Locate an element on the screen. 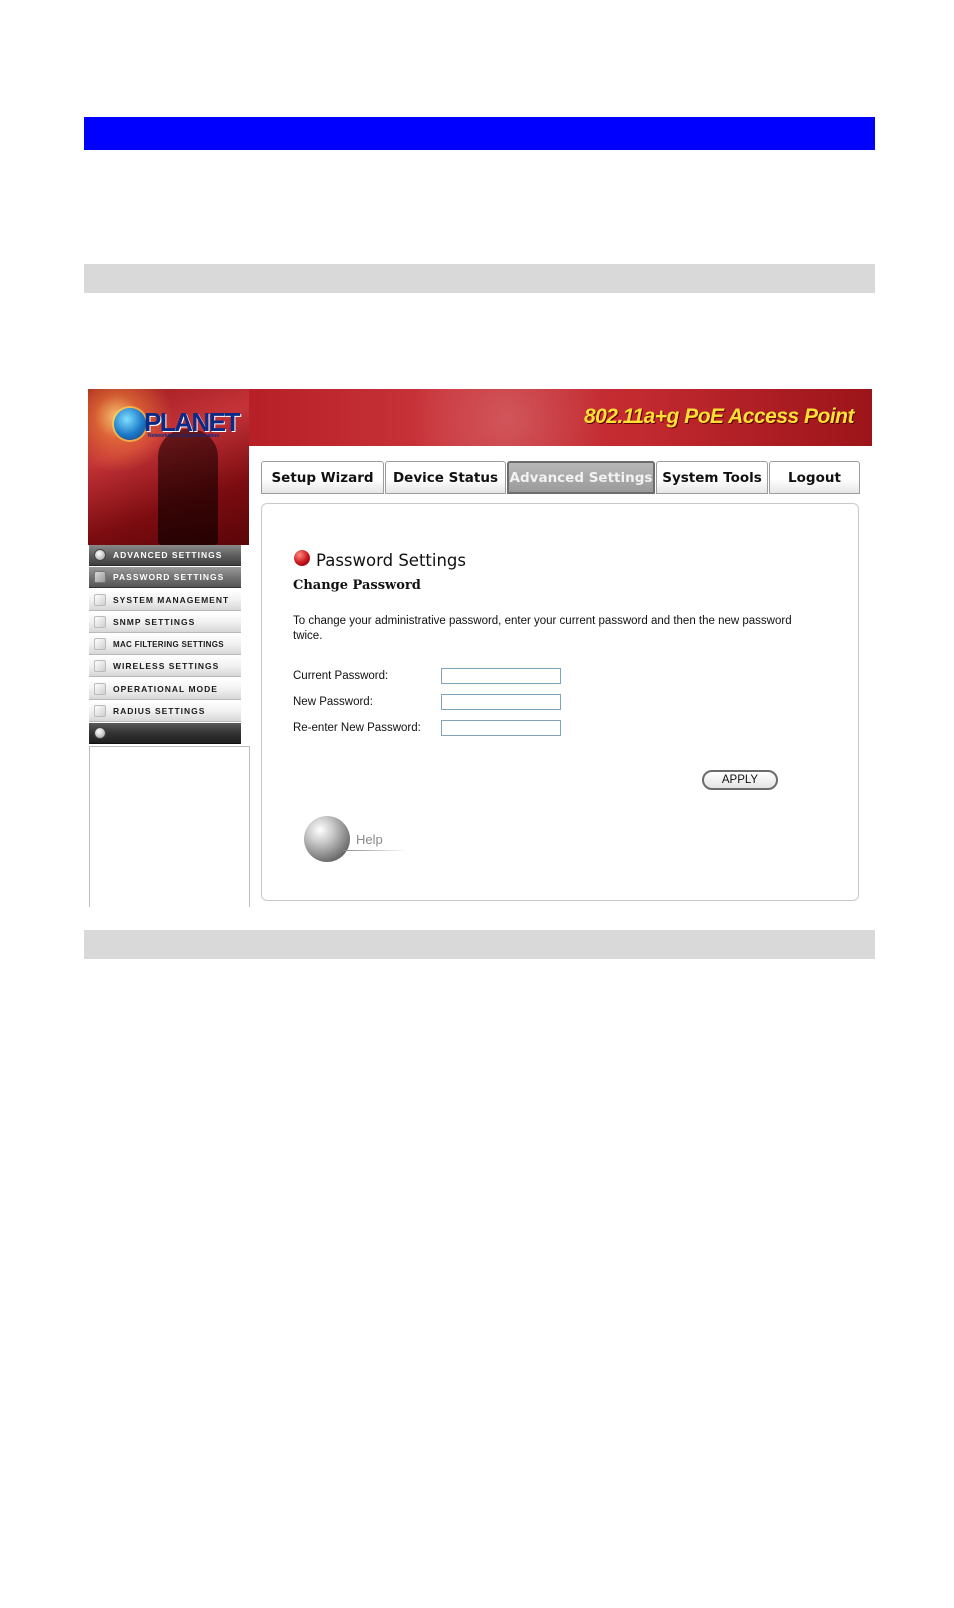  sidebar-footer is located at coordinates (165, 734).